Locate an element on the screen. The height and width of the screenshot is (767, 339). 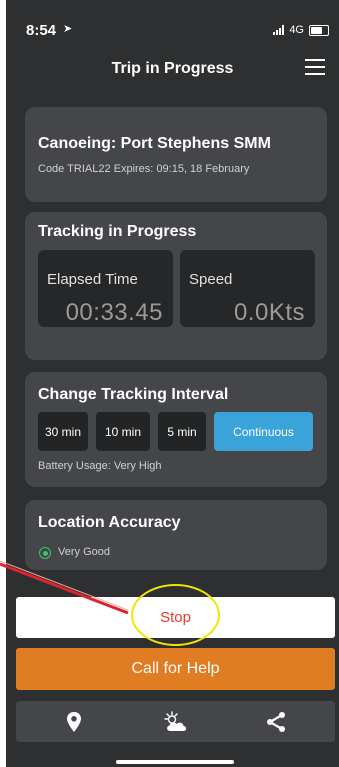
battery-usage-text: Battery Usage: Very High is located at coordinates (100, 466).